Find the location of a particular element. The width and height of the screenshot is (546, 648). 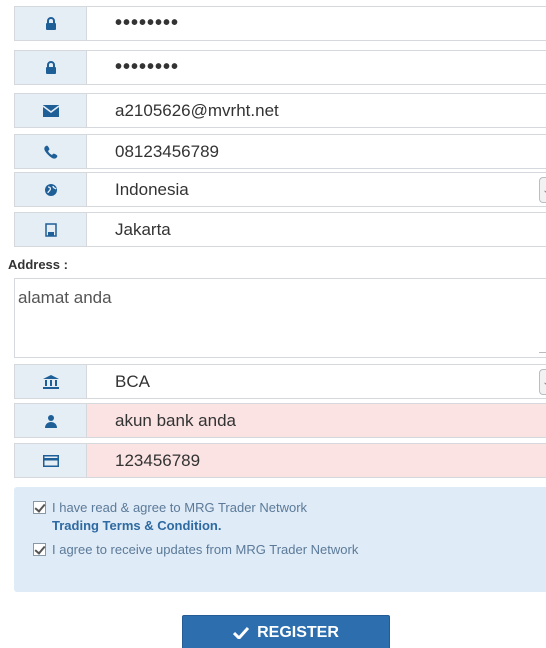

password-row: •••••••• is located at coordinates (280, 23).